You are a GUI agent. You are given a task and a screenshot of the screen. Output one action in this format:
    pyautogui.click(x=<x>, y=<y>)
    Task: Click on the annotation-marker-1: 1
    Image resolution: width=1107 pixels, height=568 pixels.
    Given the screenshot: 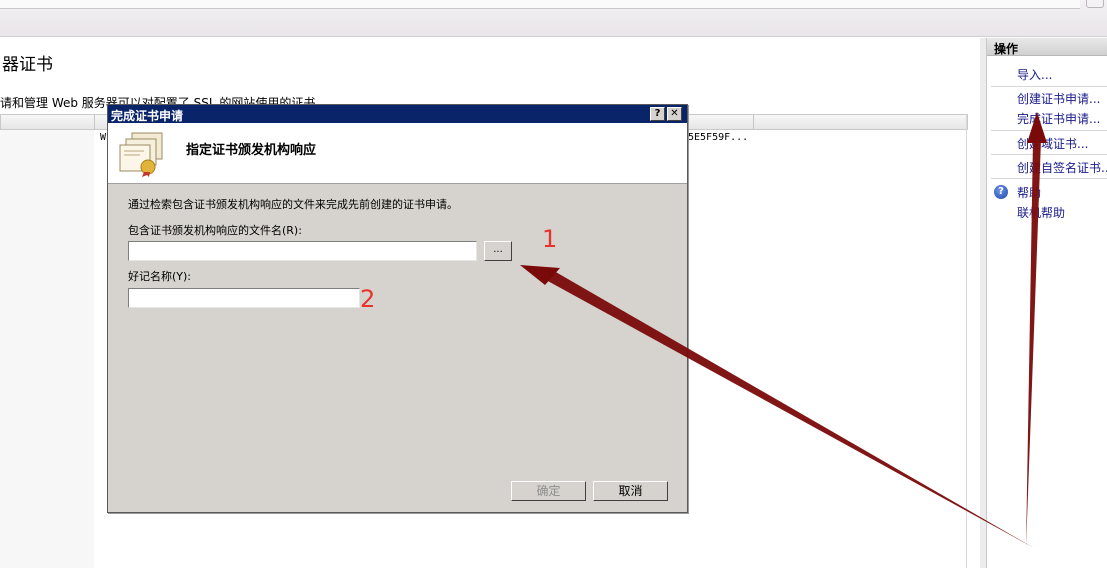 What is the action you would take?
    pyautogui.click(x=550, y=239)
    